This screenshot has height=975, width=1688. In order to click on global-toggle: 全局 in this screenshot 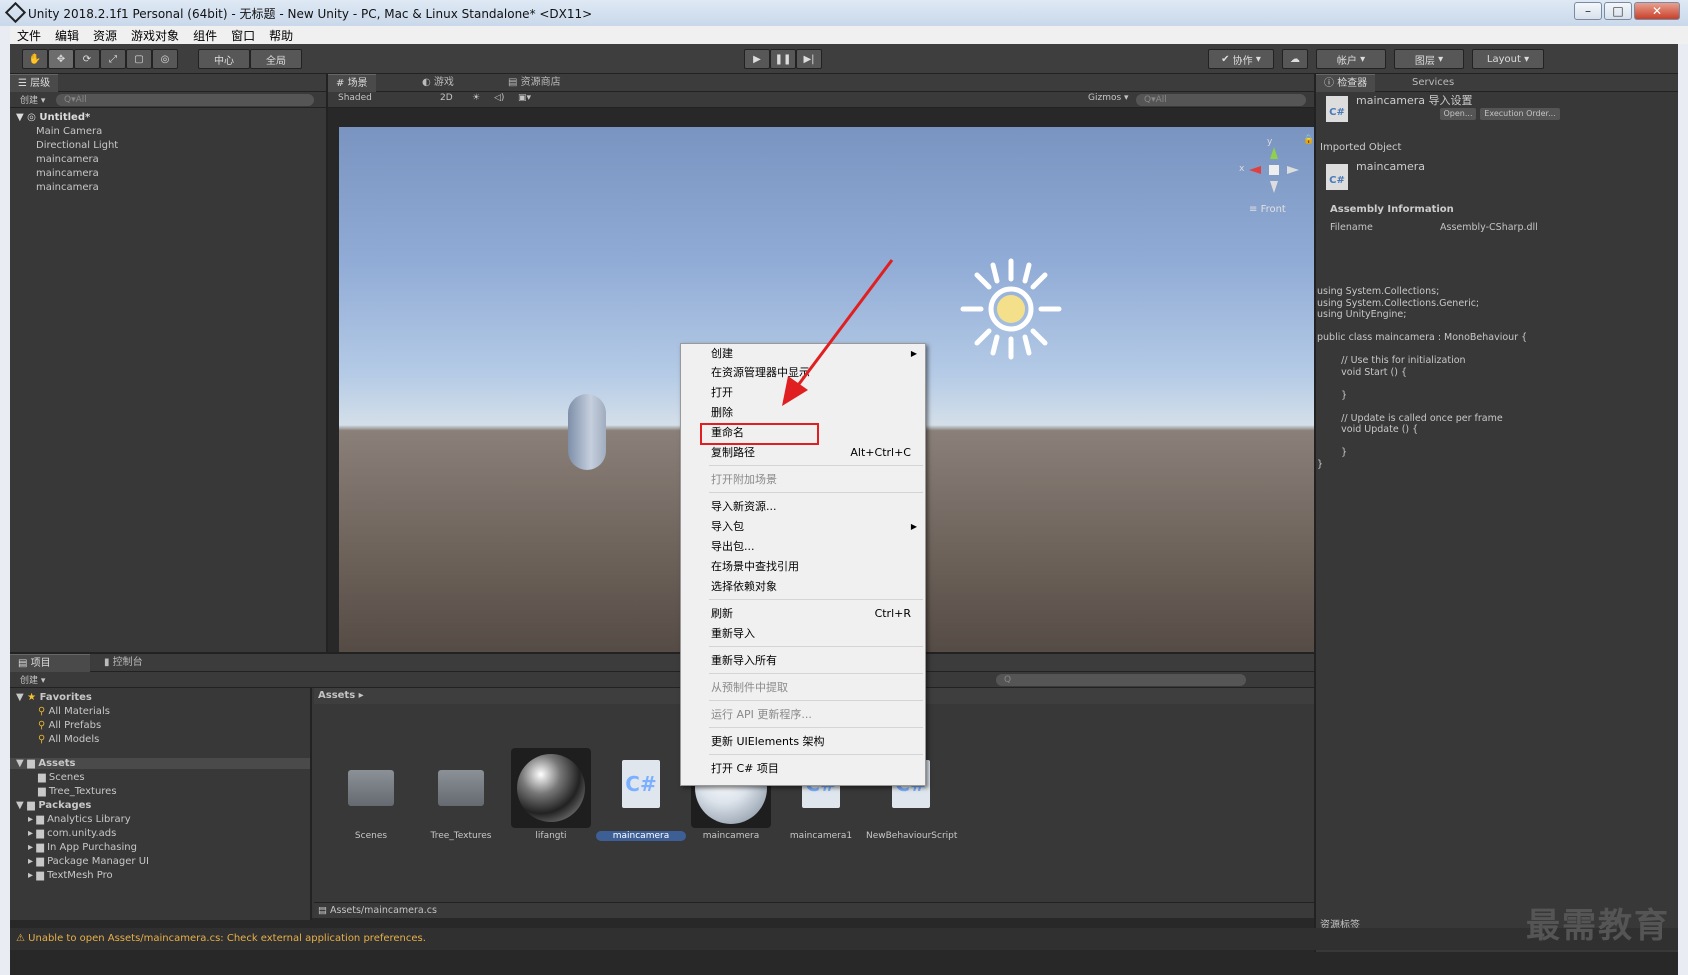, I will do `click(276, 59)`.